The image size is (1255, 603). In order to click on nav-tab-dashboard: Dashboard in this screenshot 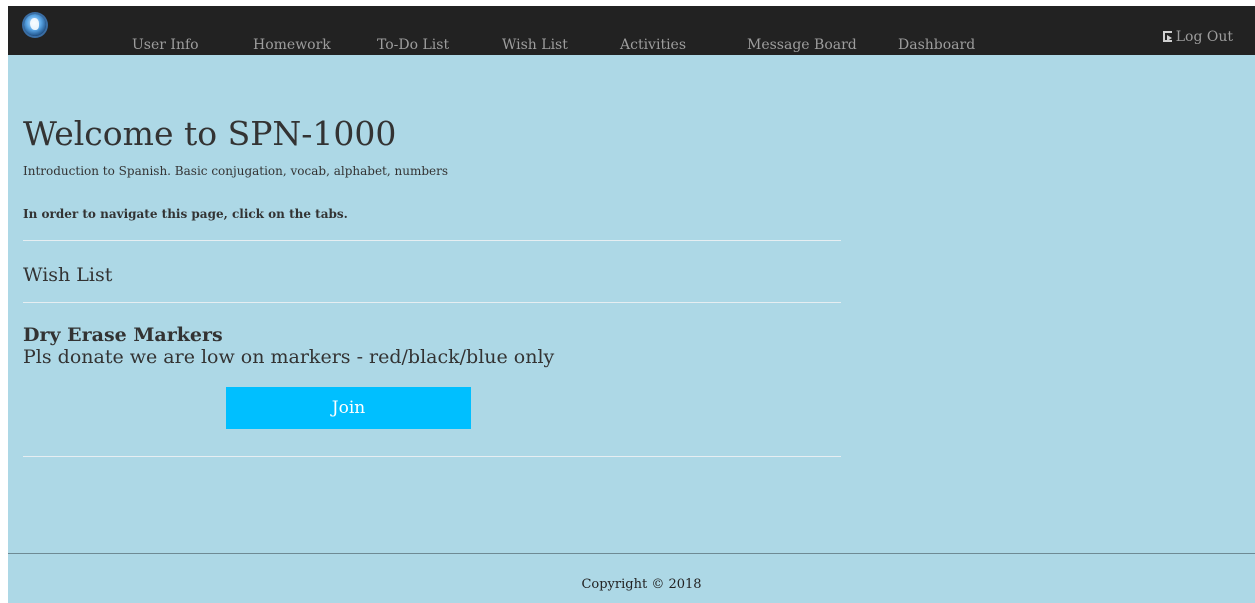, I will do `click(936, 45)`.